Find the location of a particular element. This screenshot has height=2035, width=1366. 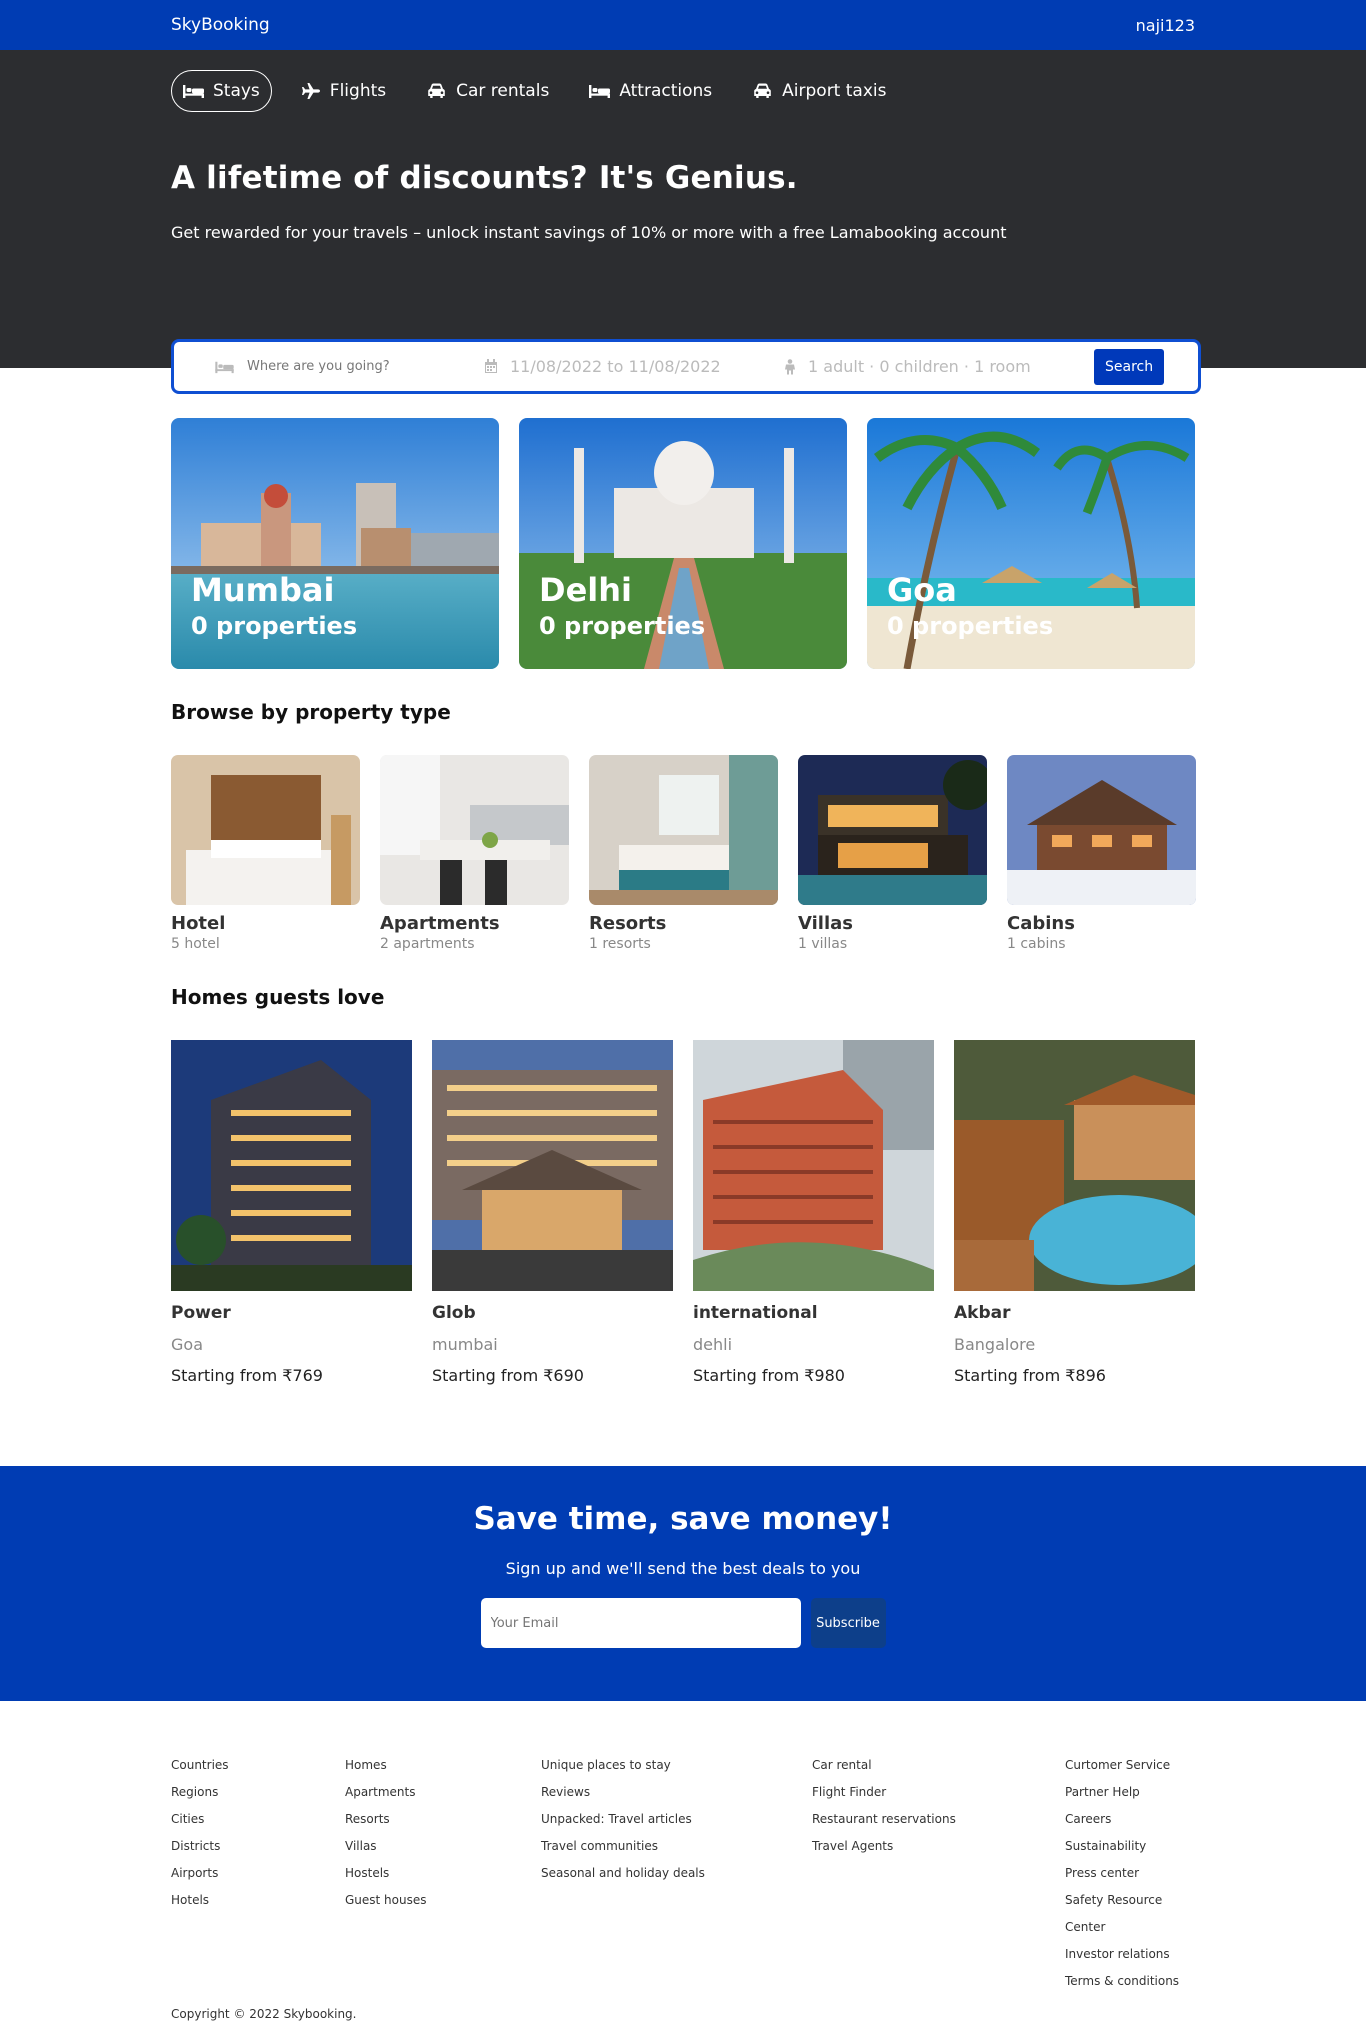

footer-link: Press center is located at coordinates (1130, 1873).